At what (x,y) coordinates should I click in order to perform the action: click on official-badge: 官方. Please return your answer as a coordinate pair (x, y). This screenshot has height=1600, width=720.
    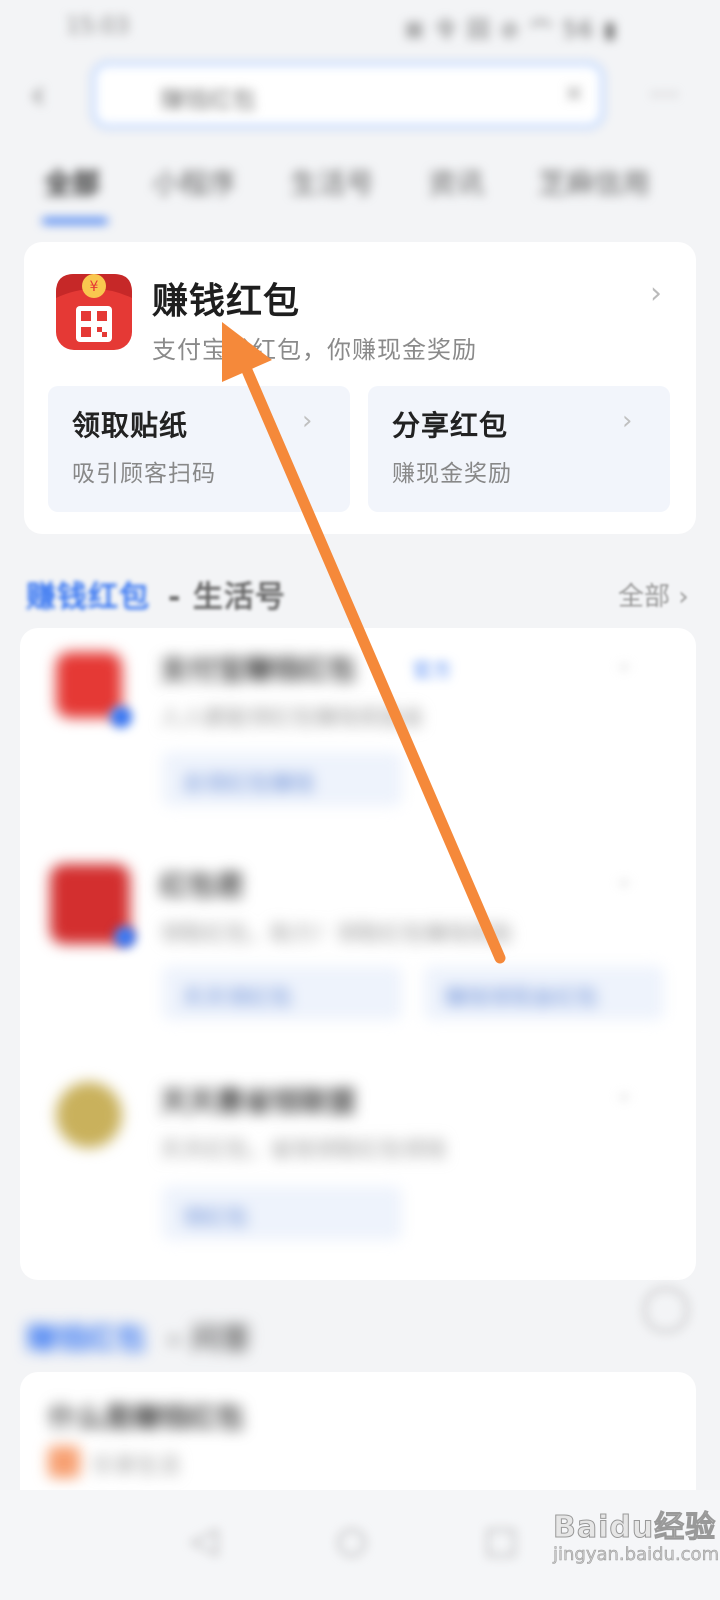
    Looking at the image, I should click on (432, 670).